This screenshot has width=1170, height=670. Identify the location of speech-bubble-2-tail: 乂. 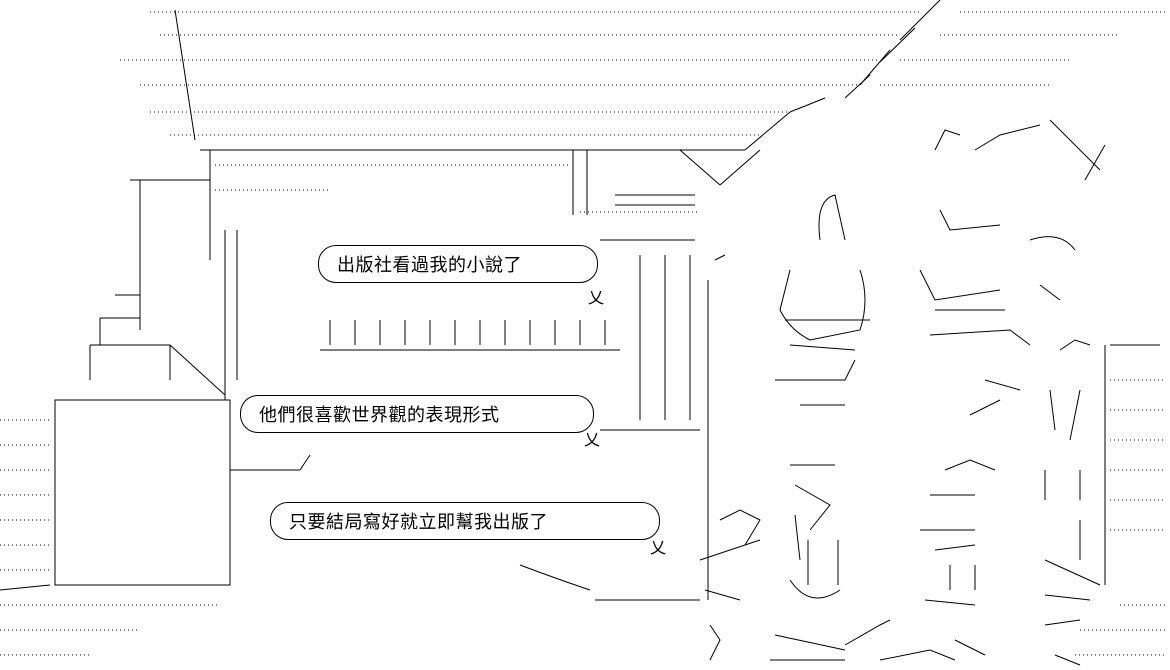
(592, 439).